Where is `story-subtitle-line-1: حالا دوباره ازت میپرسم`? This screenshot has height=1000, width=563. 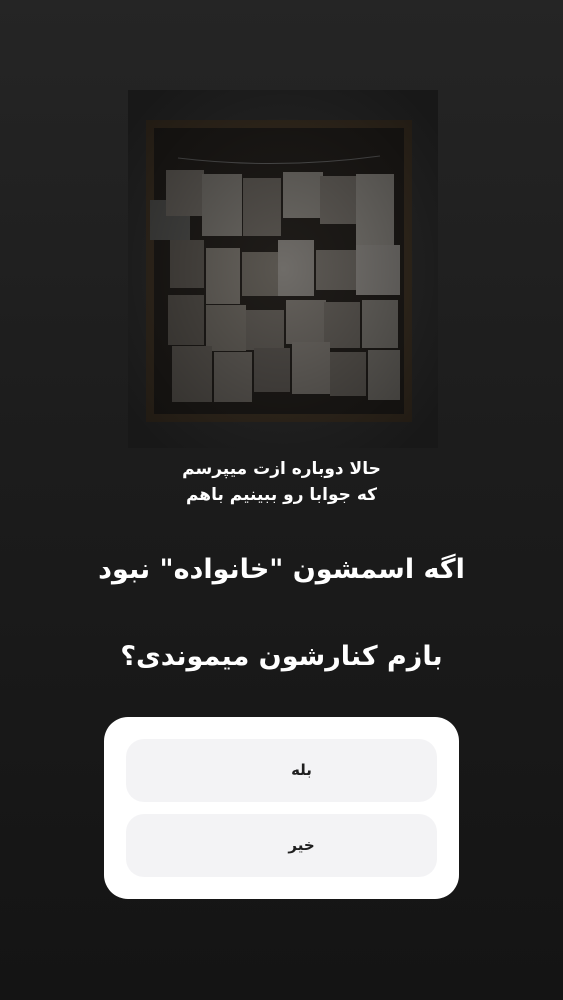 story-subtitle-line-1: حالا دوباره ازت میپرسم is located at coordinates (281, 469).